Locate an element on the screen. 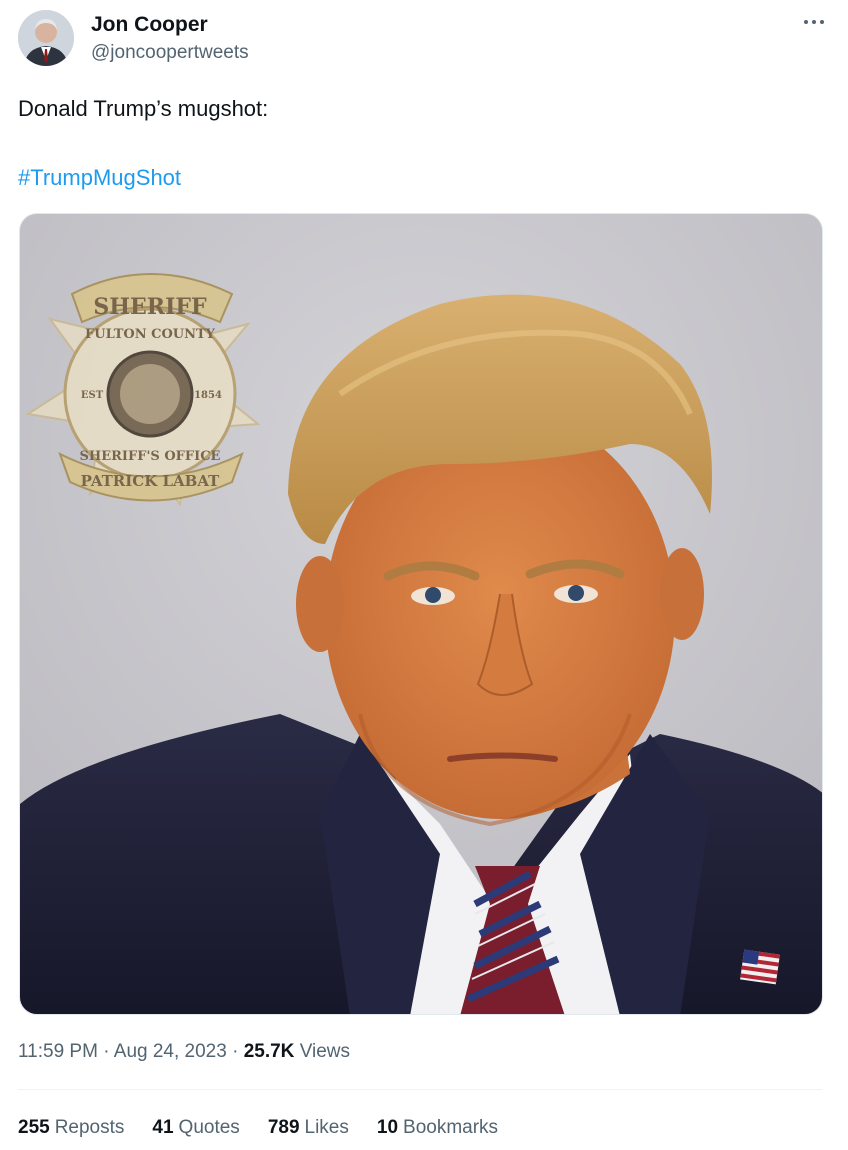 This screenshot has height=1150, width=848. more-horizontal-icon is located at coordinates (806, 22).